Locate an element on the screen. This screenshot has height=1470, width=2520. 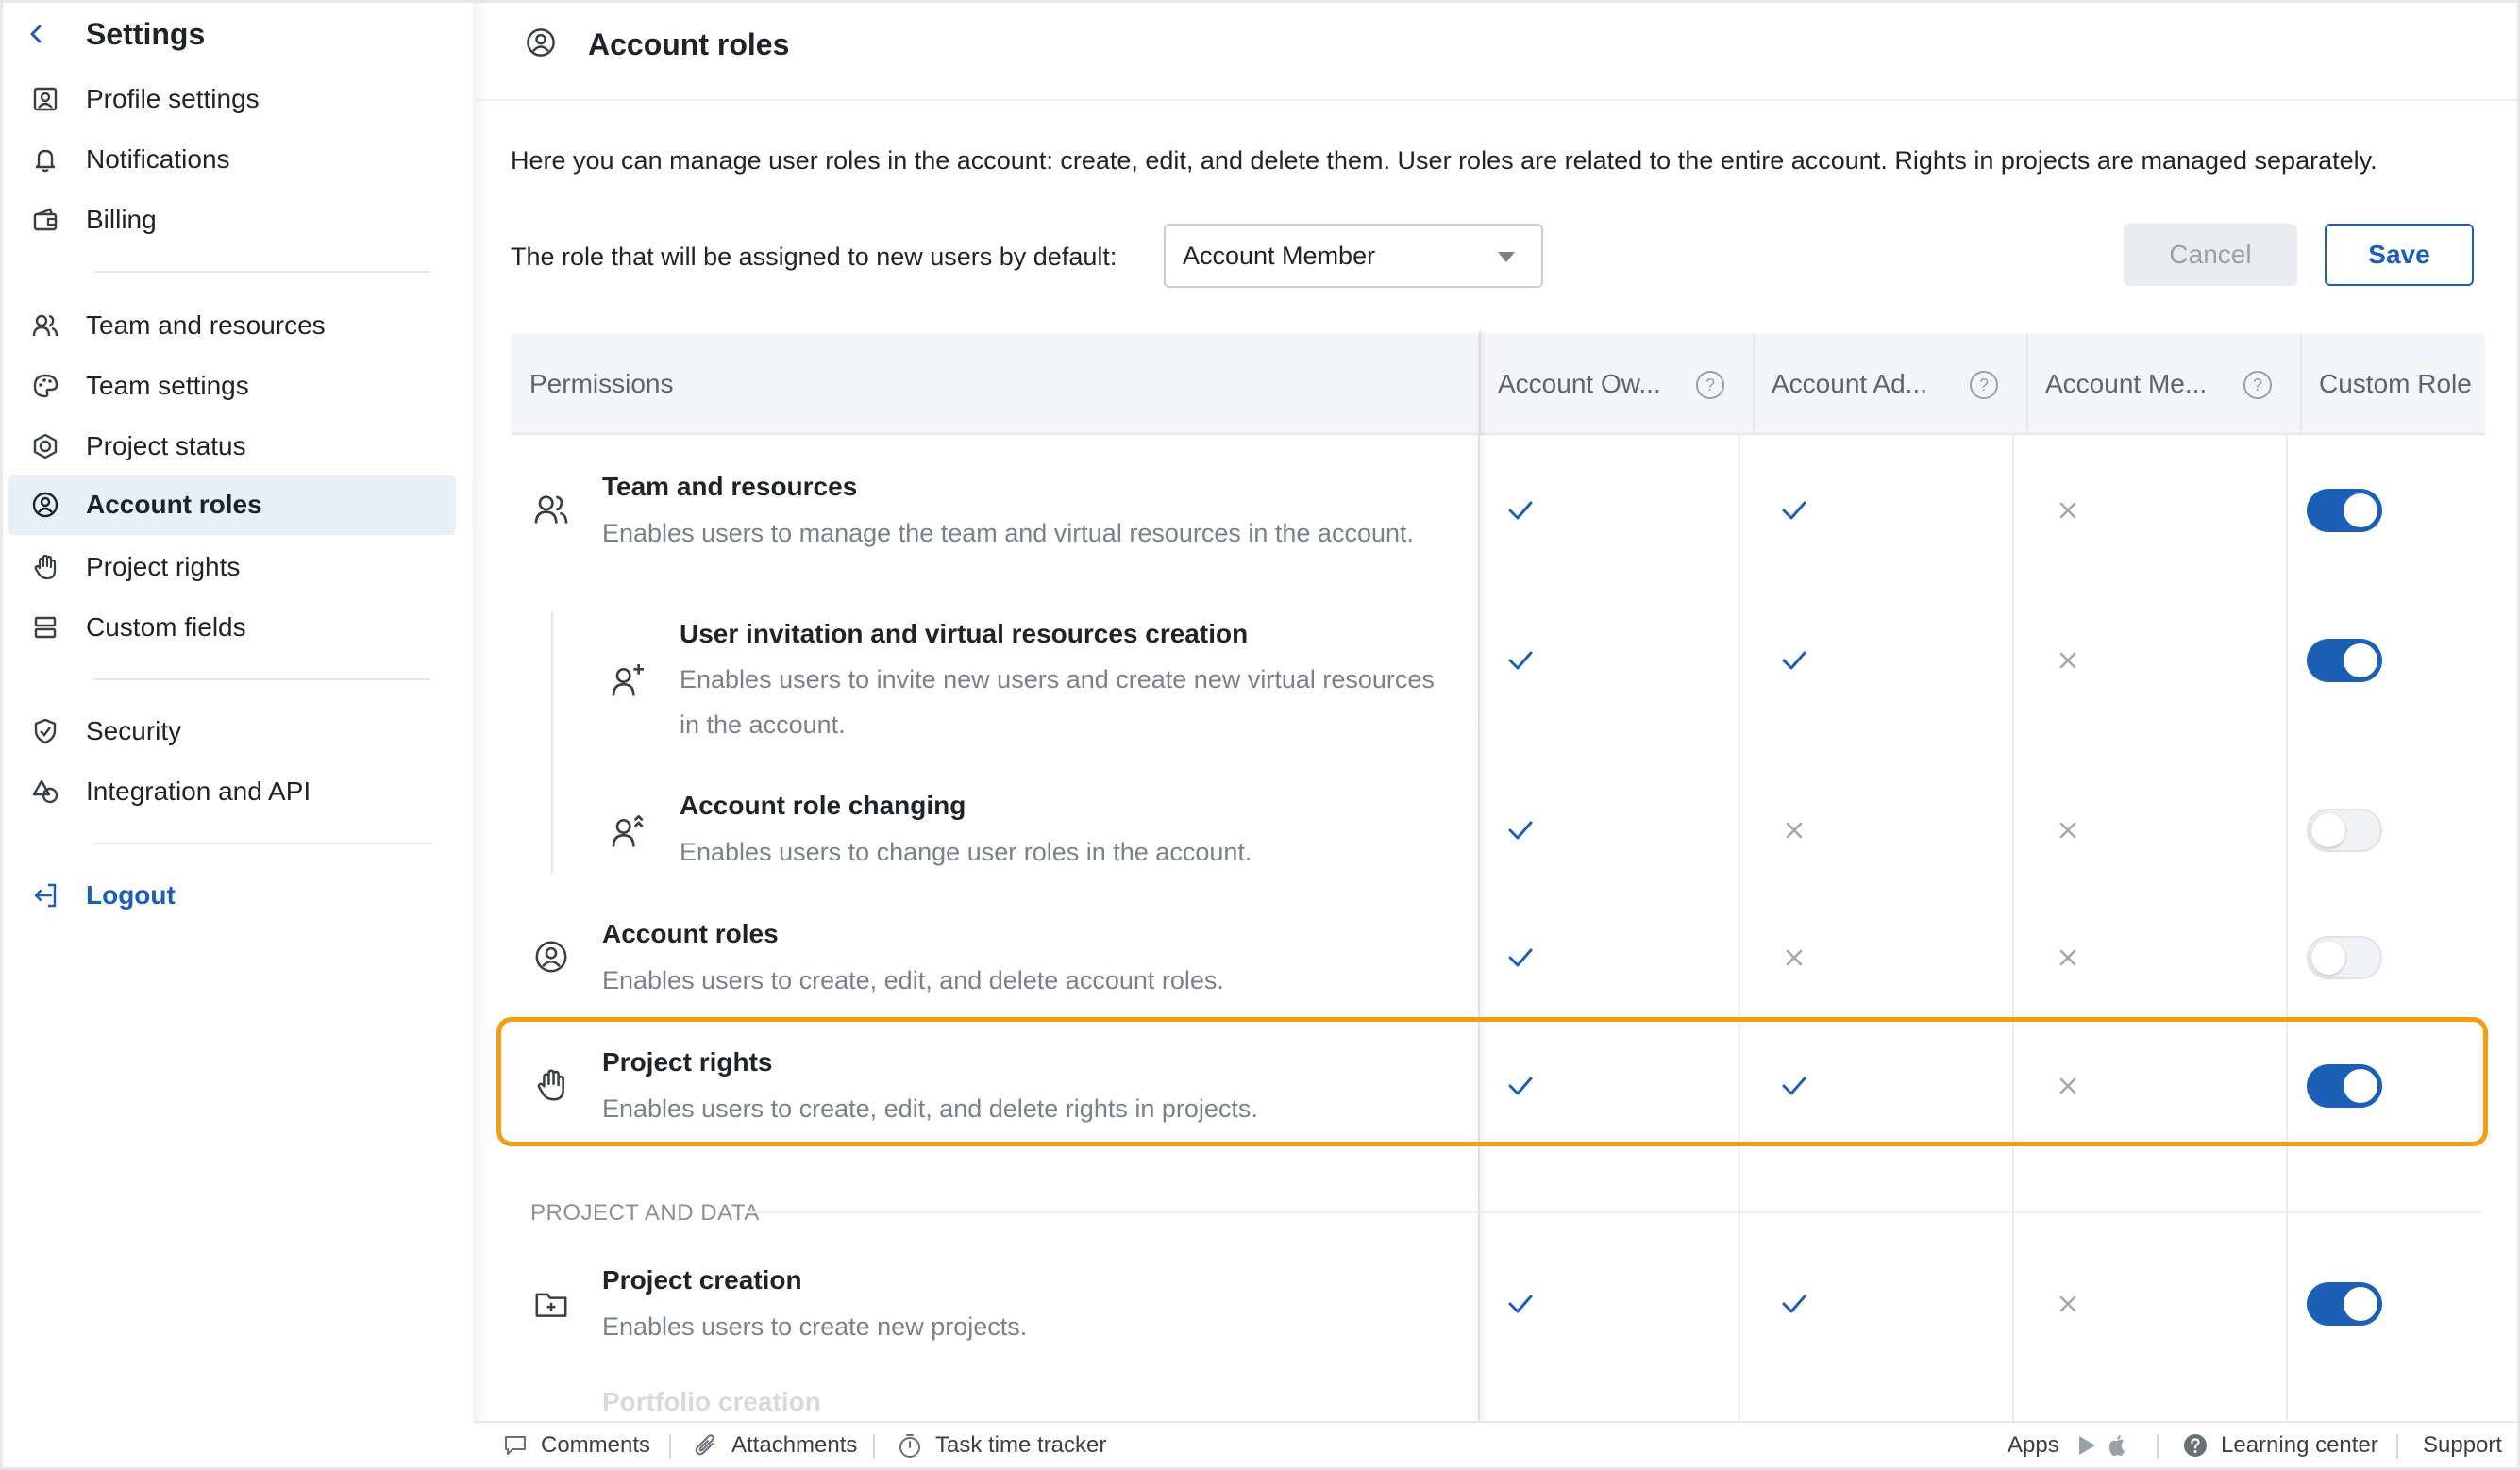
apple-icon is located at coordinates (2117, 1445).